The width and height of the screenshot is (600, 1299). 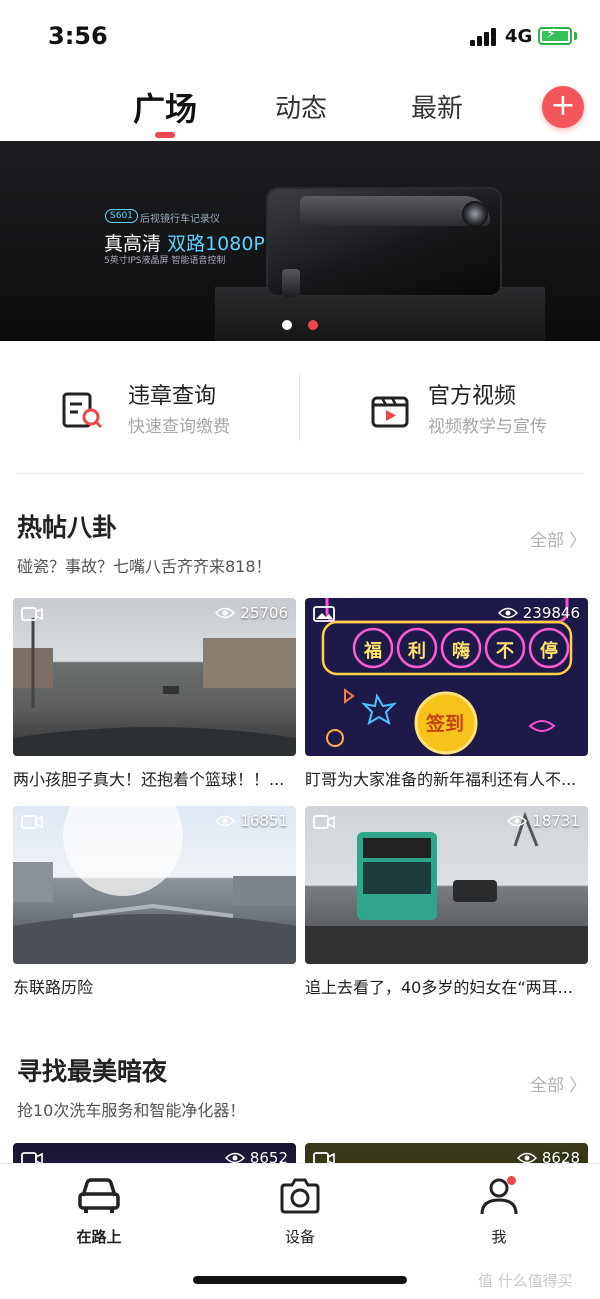 I want to click on nav-item-device: 设备, so click(x=300, y=1211).